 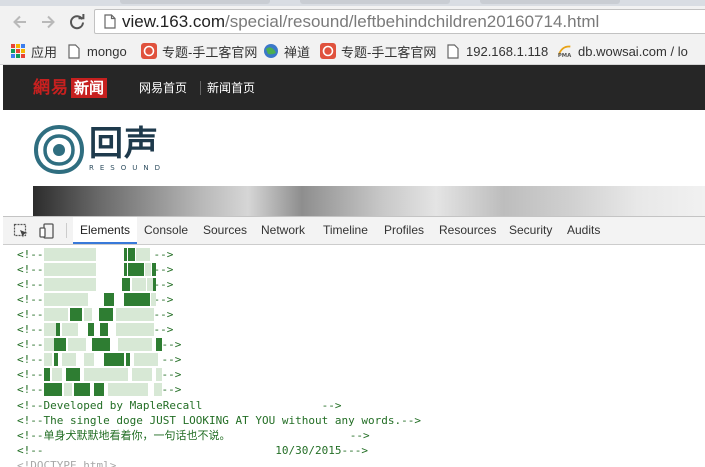 What do you see at coordinates (89, 88) in the screenshot?
I see `logo-news-text: 新闻` at bounding box center [89, 88].